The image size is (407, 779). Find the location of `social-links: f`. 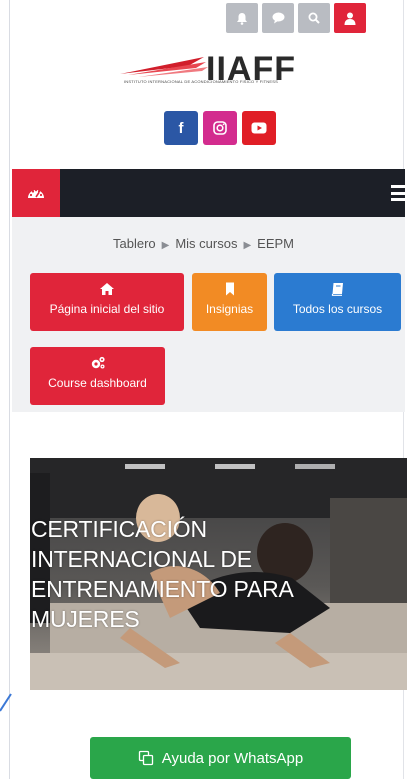

social-links: f is located at coordinates (220, 128).